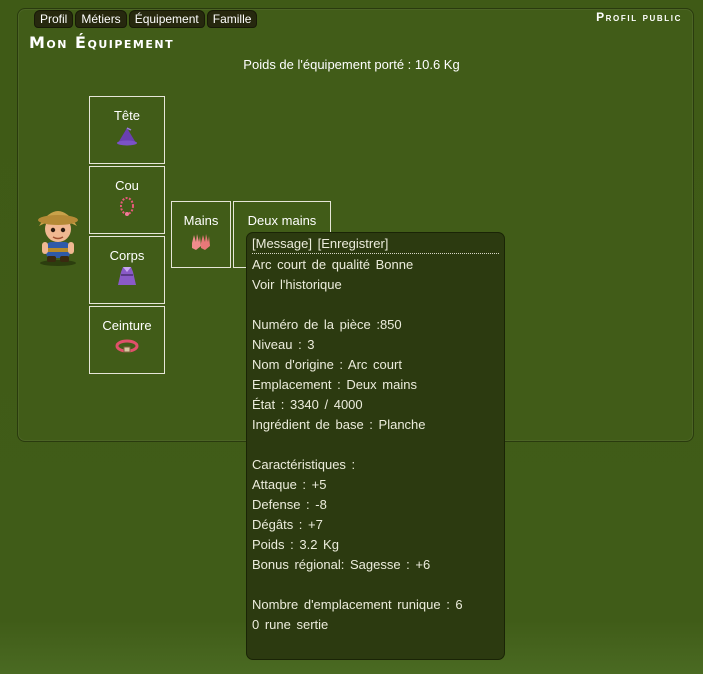 The width and height of the screenshot is (703, 674). Describe the element at coordinates (282, 243) in the screenshot. I see `message-link: [Message]` at that location.